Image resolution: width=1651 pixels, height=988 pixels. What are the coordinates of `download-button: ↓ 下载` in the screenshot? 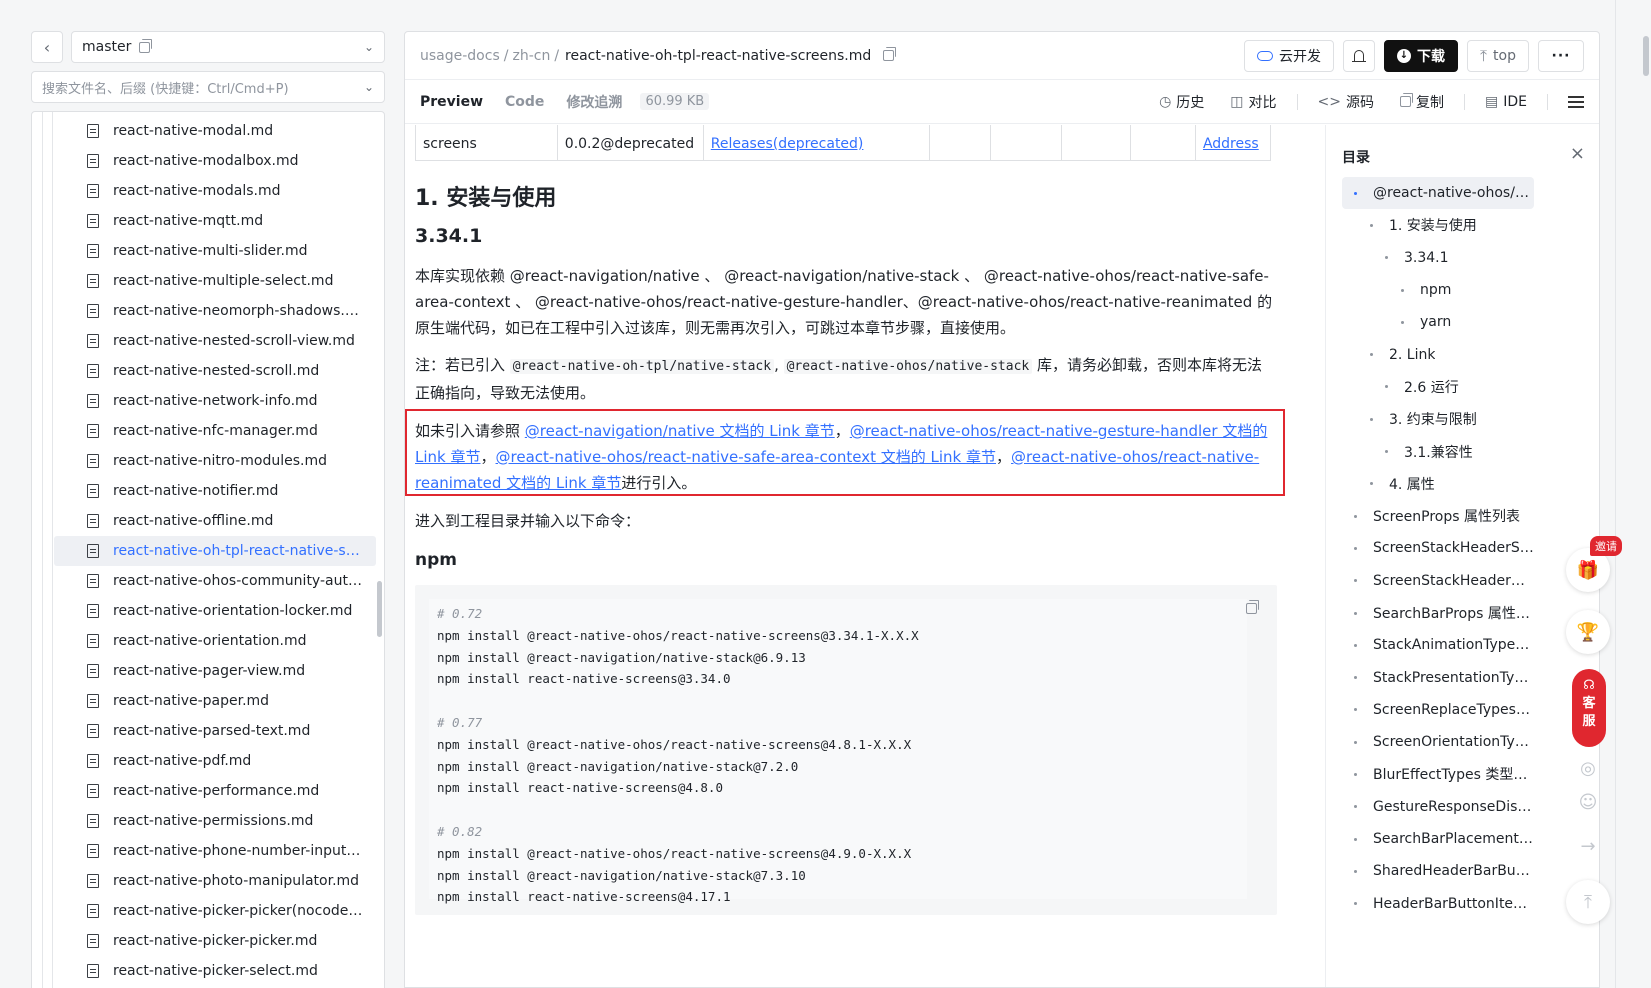 It's located at (1420, 55).